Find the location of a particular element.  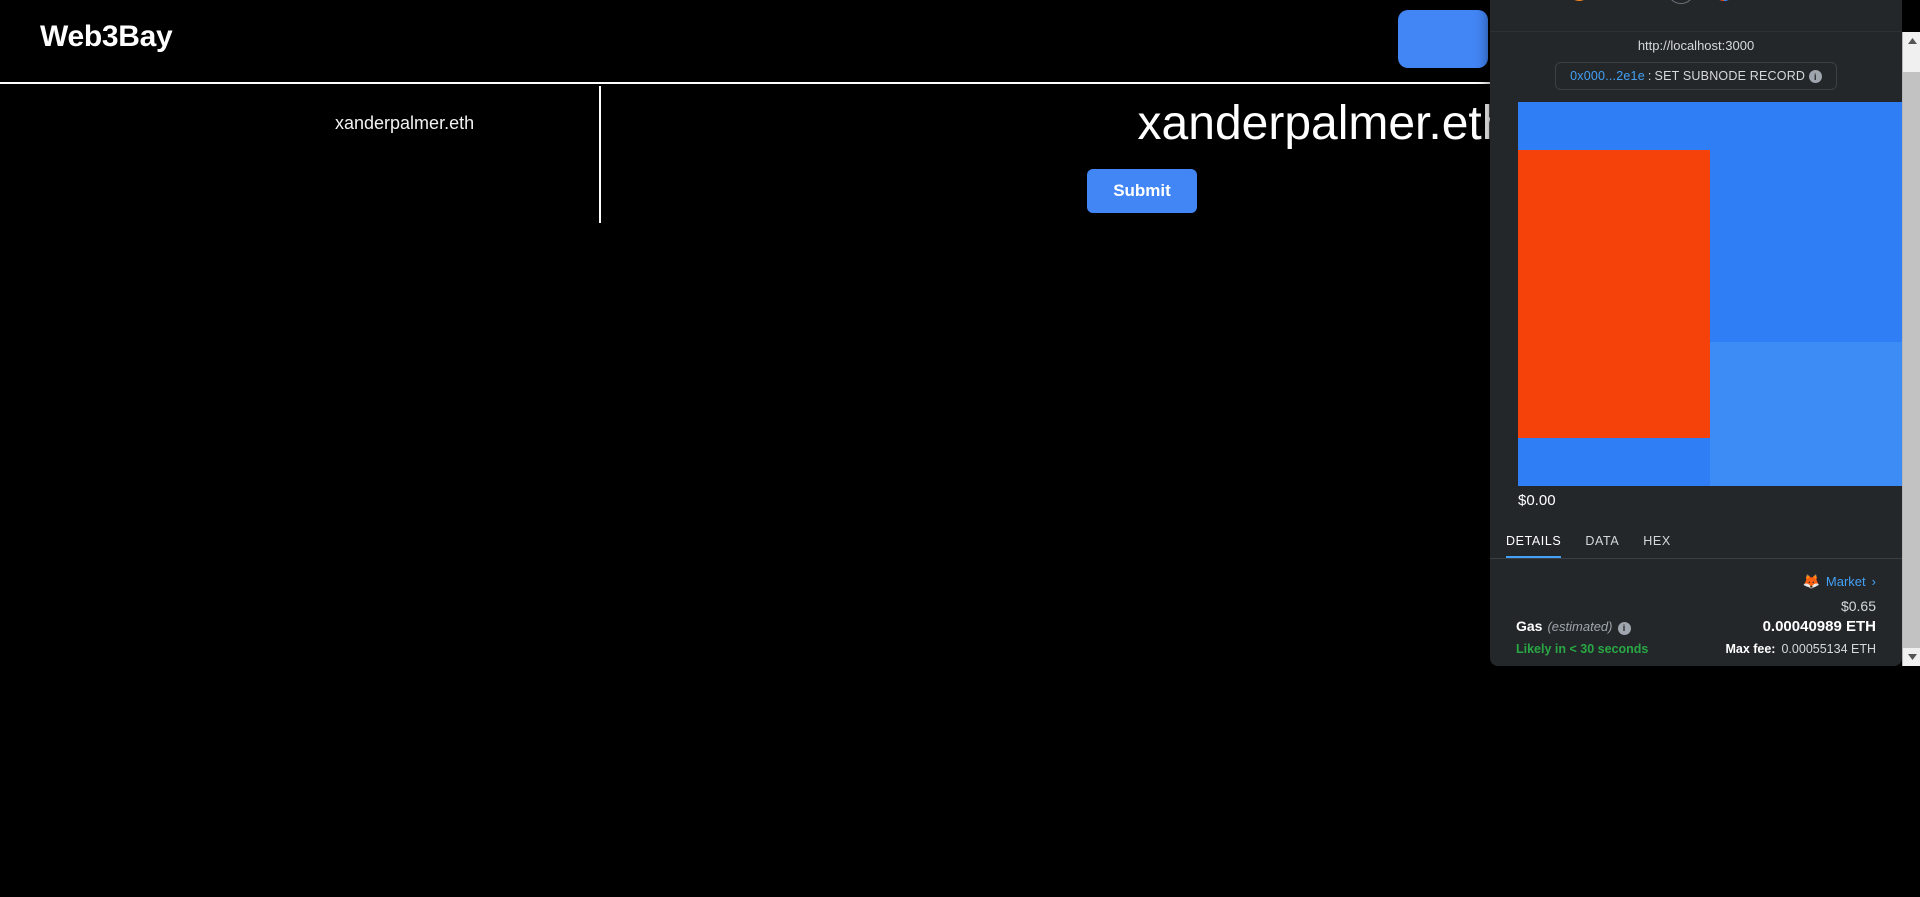

gas-speed-estimate: Likely in < 30 seconds is located at coordinates (1582, 649).